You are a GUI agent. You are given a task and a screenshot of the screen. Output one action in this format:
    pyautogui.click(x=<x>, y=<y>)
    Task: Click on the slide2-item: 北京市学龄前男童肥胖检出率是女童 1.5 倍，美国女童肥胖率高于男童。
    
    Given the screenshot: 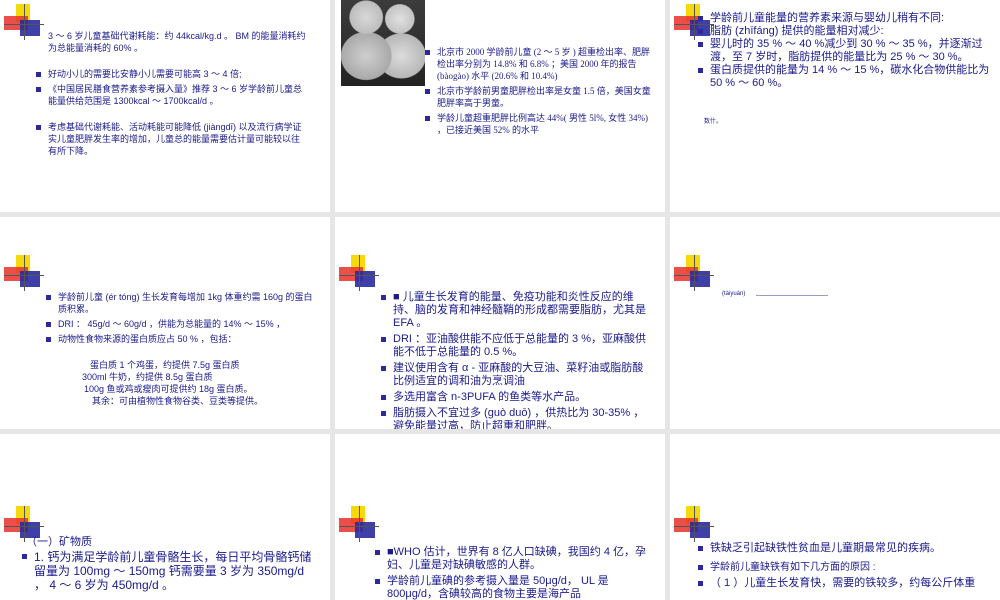 What is the action you would take?
    pyautogui.click(x=541, y=97)
    